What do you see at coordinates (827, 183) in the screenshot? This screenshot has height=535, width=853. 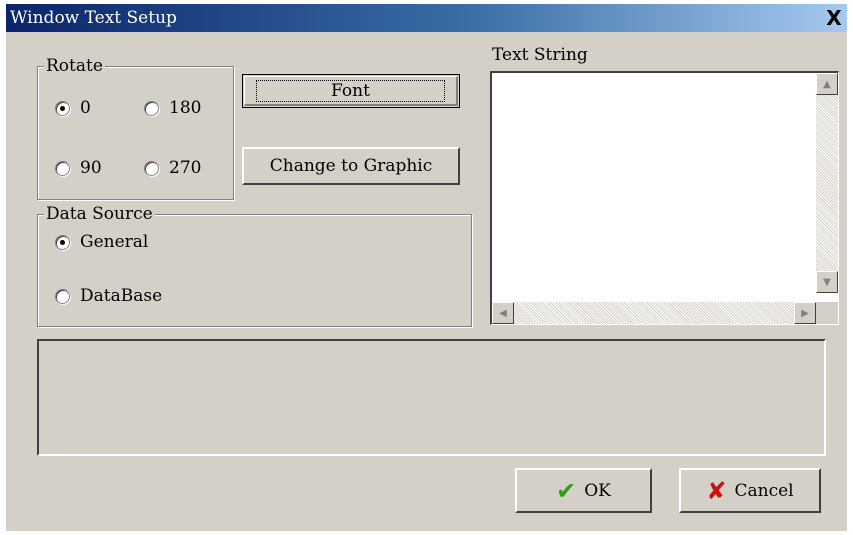 I see `vertical-scrollbar: ▲ ▼` at bounding box center [827, 183].